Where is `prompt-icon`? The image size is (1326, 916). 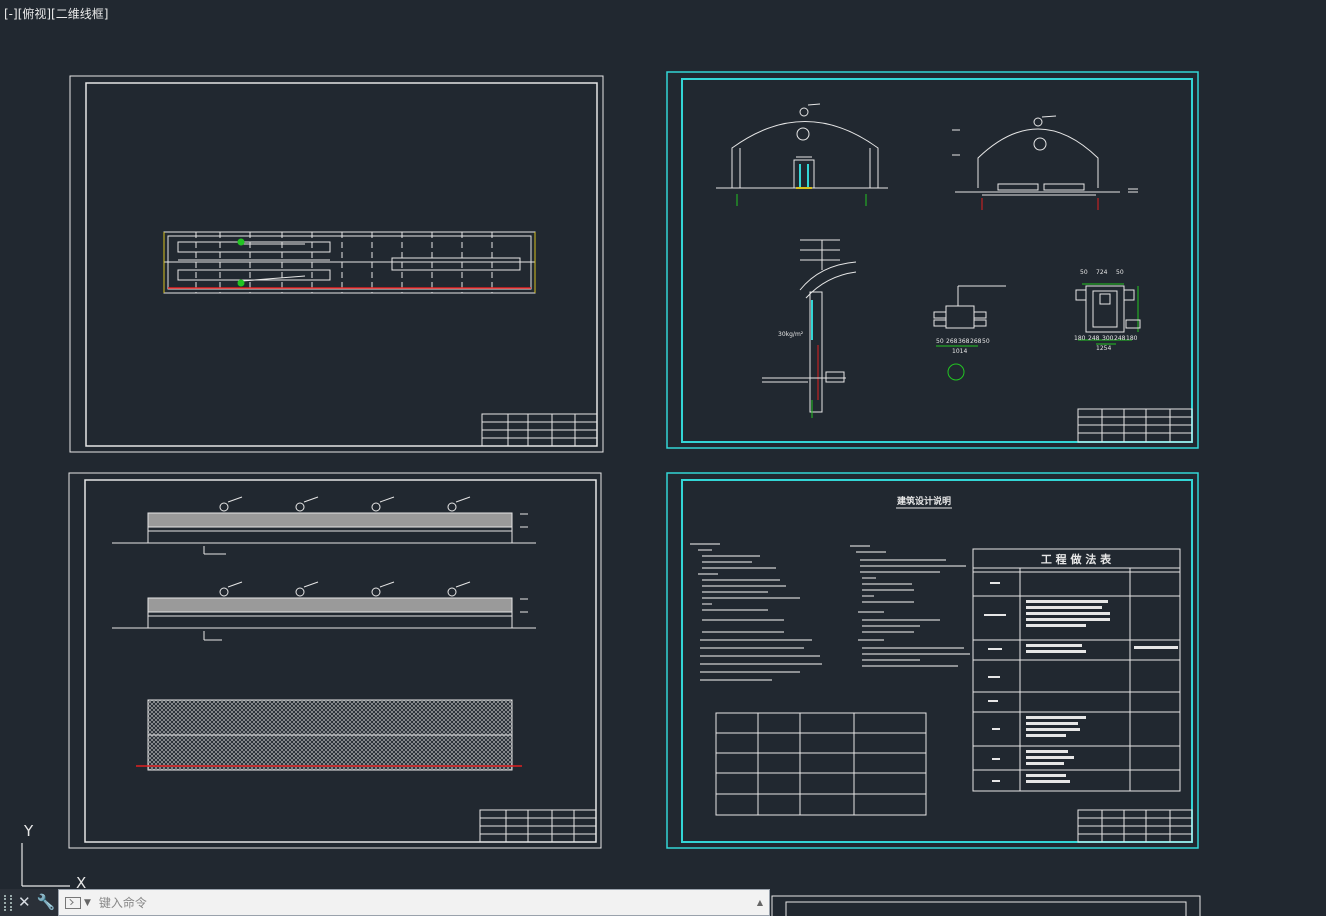
prompt-icon is located at coordinates (73, 902).